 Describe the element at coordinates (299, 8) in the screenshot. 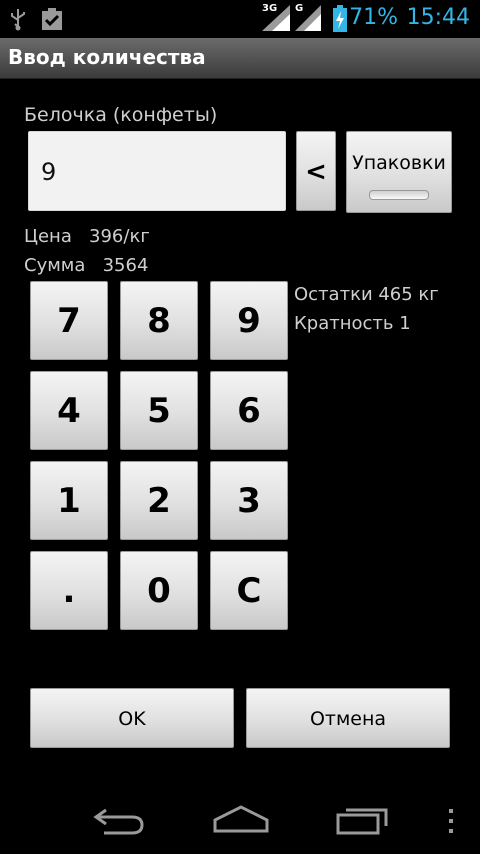

I see `network-g-label: G` at that location.